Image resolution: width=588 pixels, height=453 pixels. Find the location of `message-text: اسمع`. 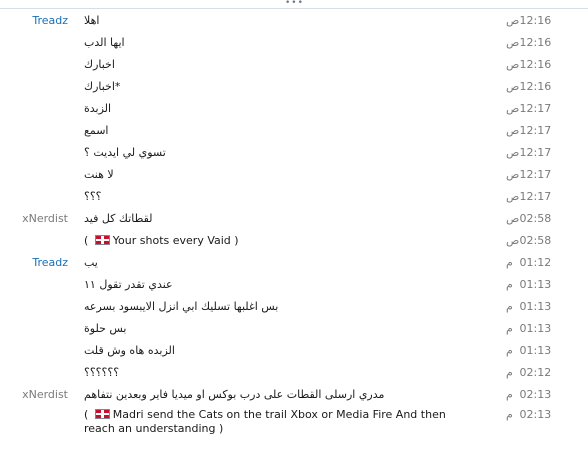

message-text: اسمع is located at coordinates (96, 130).